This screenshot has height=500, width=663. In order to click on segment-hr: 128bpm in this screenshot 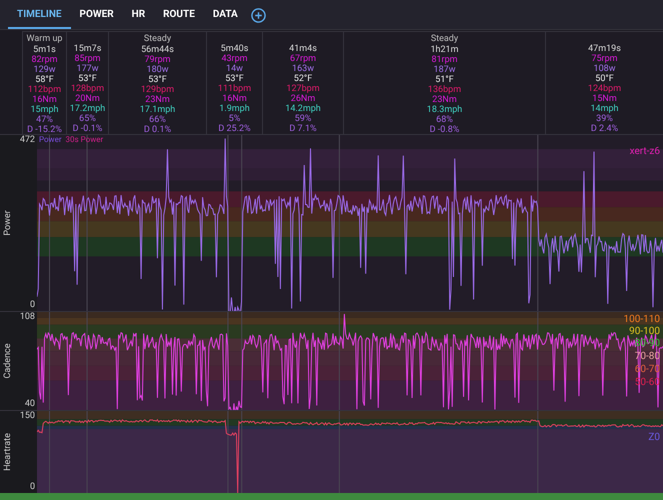, I will do `click(87, 89)`.